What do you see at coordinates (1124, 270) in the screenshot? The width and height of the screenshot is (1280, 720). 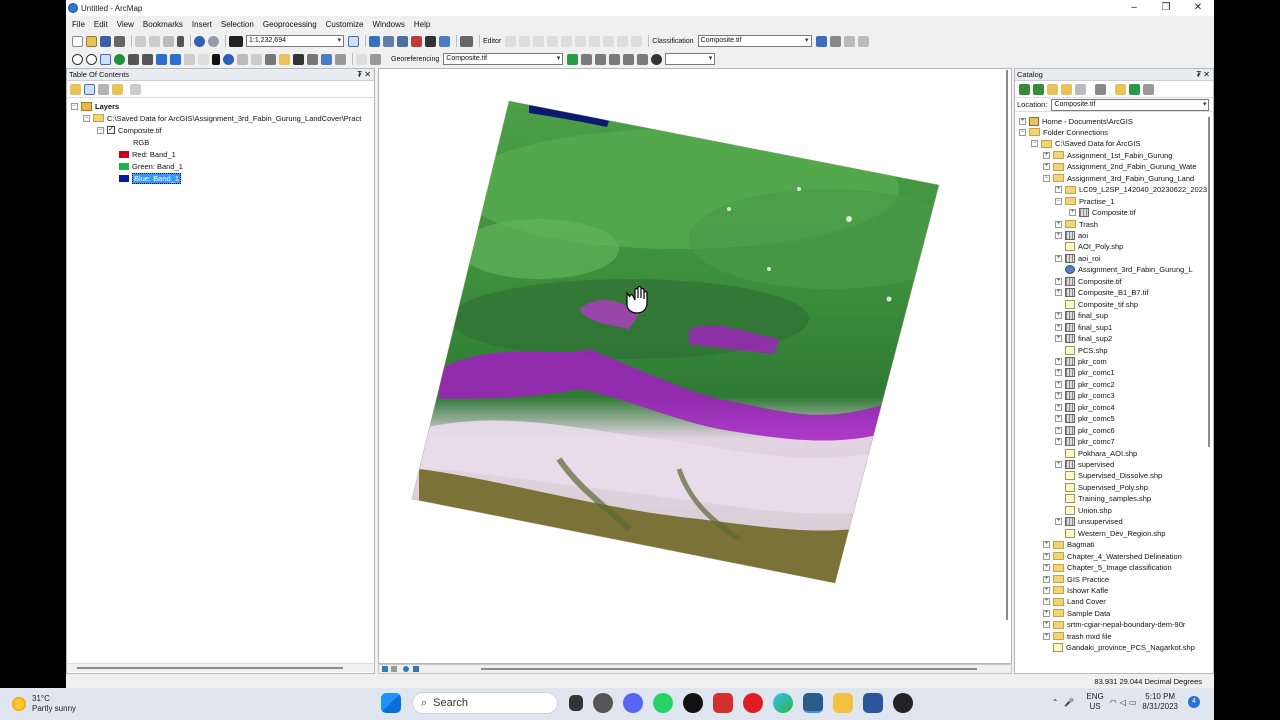 I see `catalog-item: Assignment_3rd_Fabin_Gurung_L` at bounding box center [1124, 270].